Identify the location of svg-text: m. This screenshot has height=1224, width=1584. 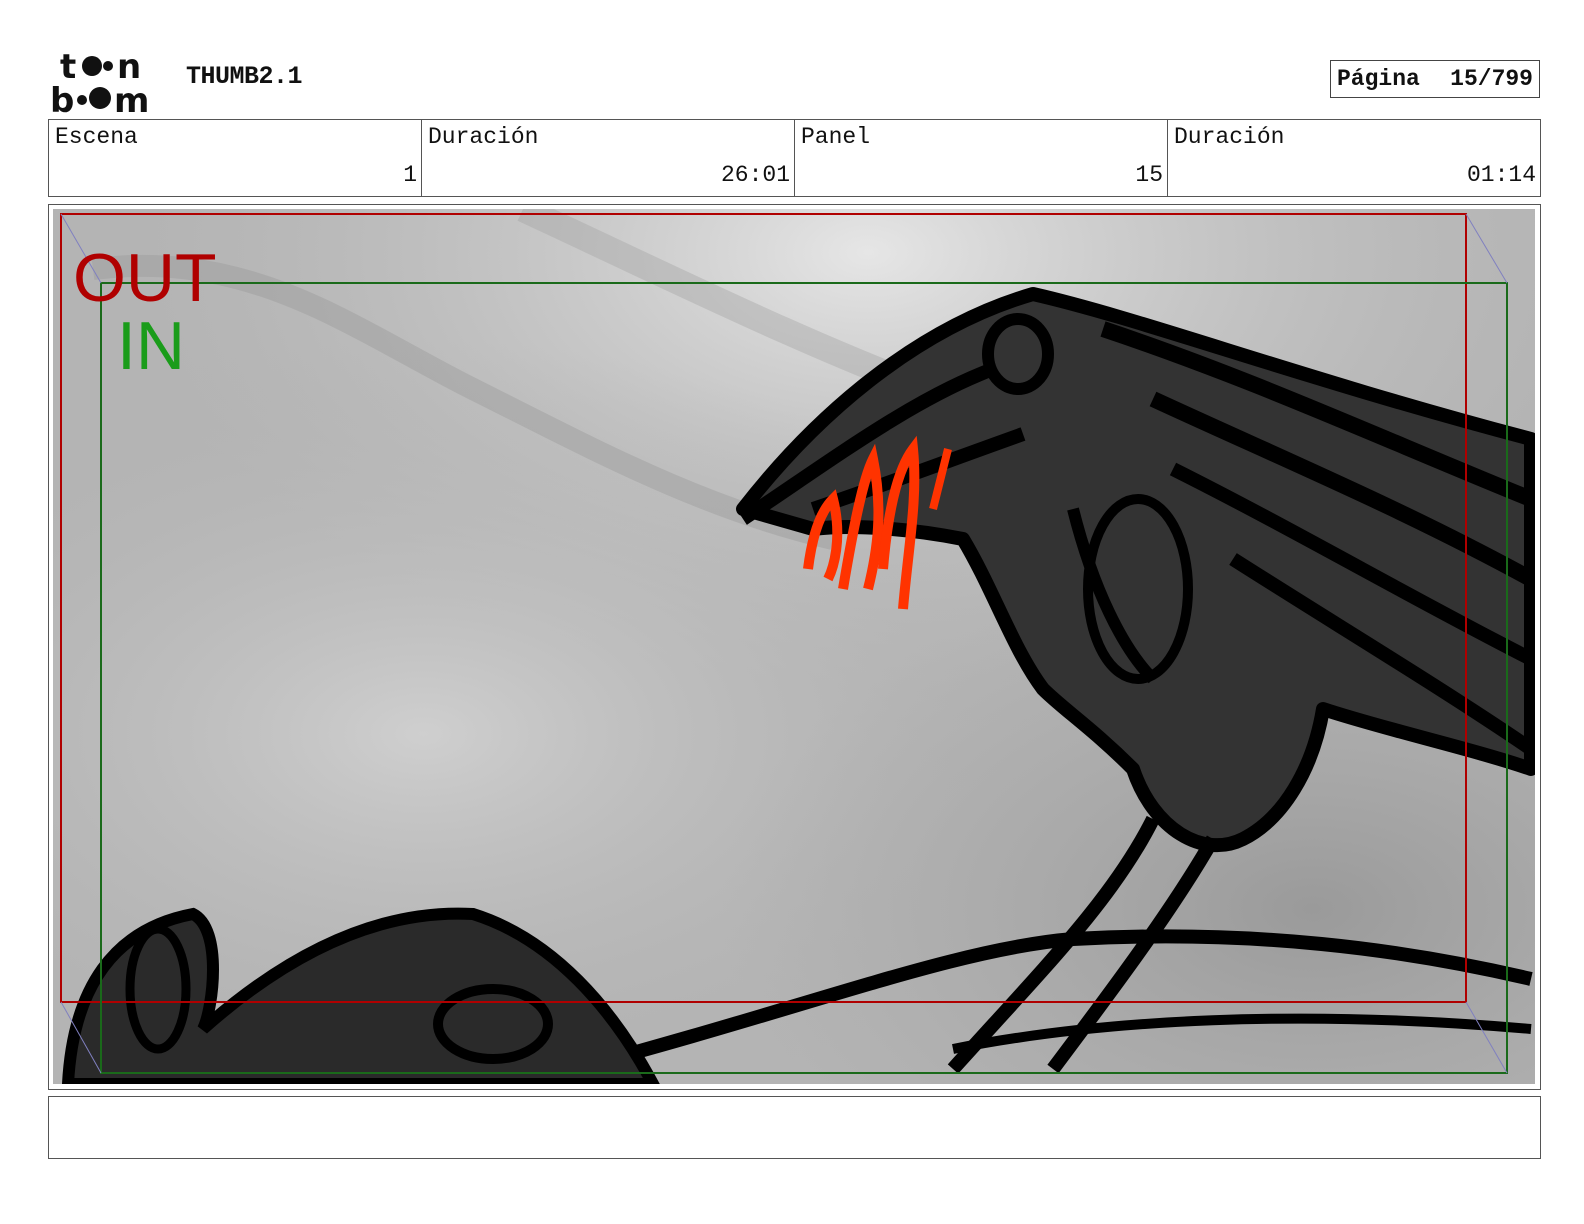
(131, 97).